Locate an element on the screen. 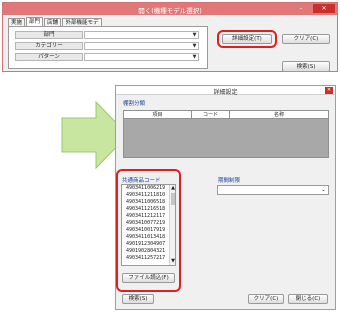 This screenshot has height=315, width=340. list-item: 4901902804321 is located at coordinates (145, 251).